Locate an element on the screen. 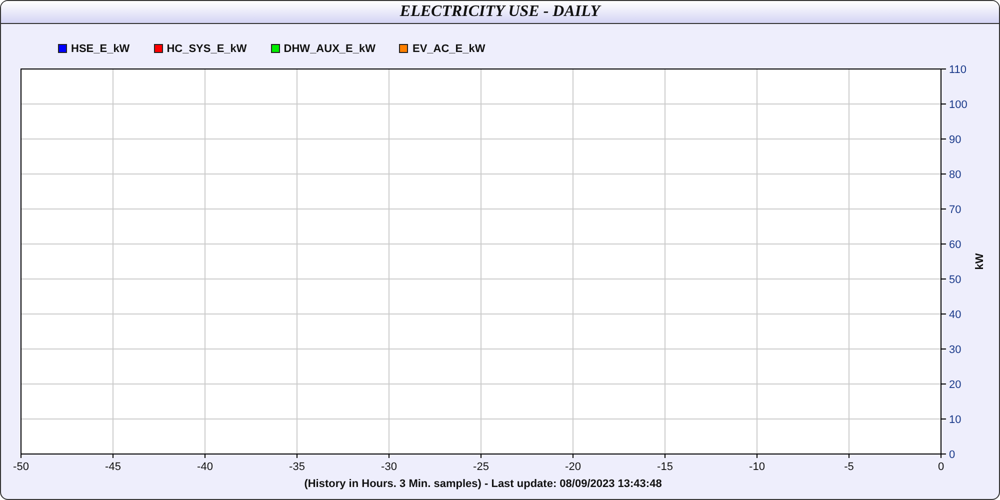 The width and height of the screenshot is (1000, 500). axis-tick-label: 90 is located at coordinates (955, 140).